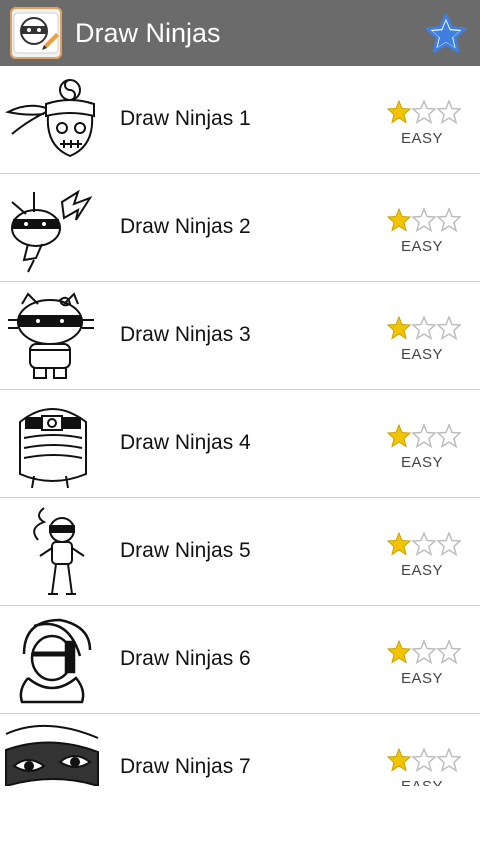 This screenshot has width=480, height=854. What do you see at coordinates (148, 33) in the screenshot?
I see `app-title: Draw Ninjas` at bounding box center [148, 33].